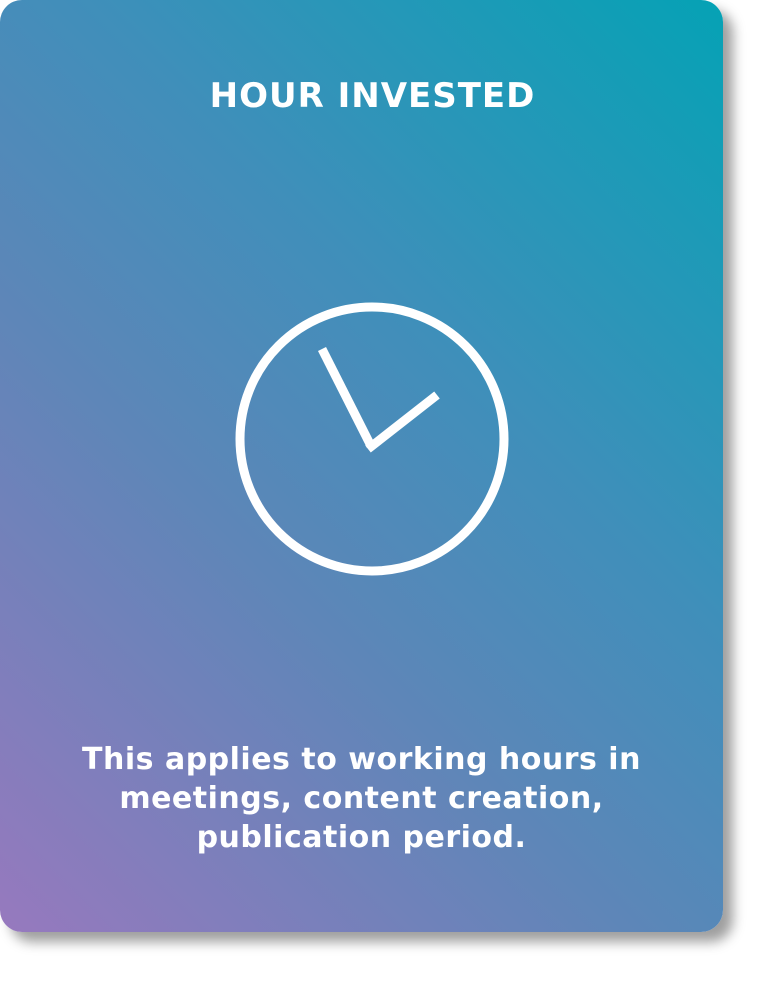  What do you see at coordinates (361, 759) in the screenshot?
I see `description-line: This applies to working hours in` at bounding box center [361, 759].